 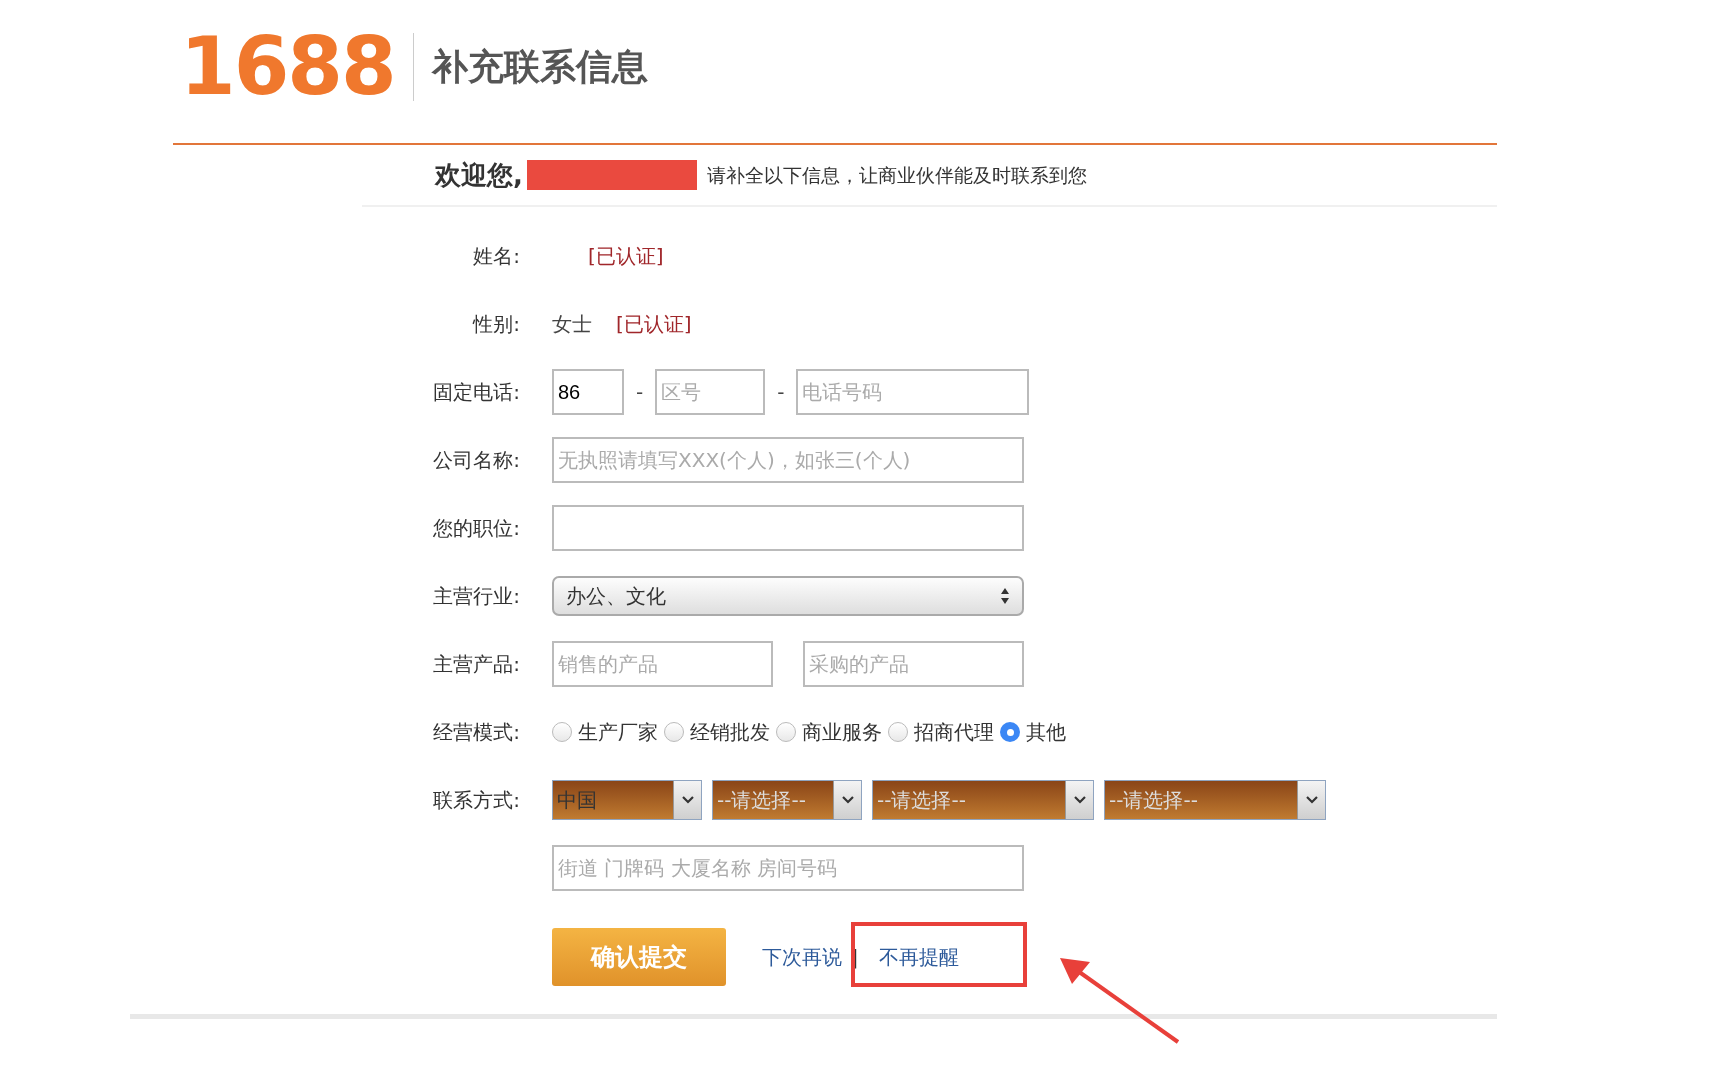 What do you see at coordinates (476, 800) in the screenshot?
I see `field-label: 联系方式:` at bounding box center [476, 800].